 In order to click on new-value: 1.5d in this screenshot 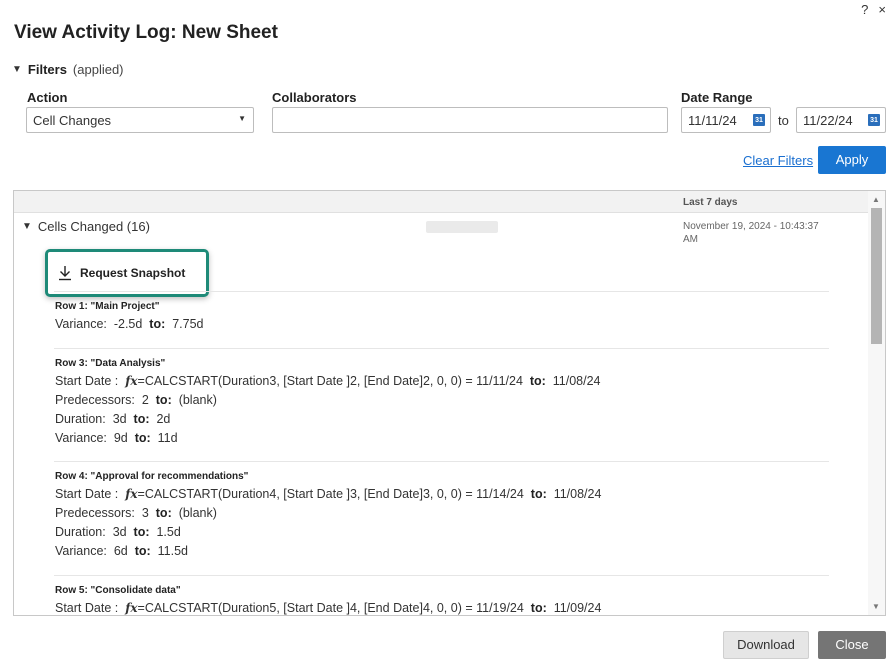, I will do `click(168, 532)`.